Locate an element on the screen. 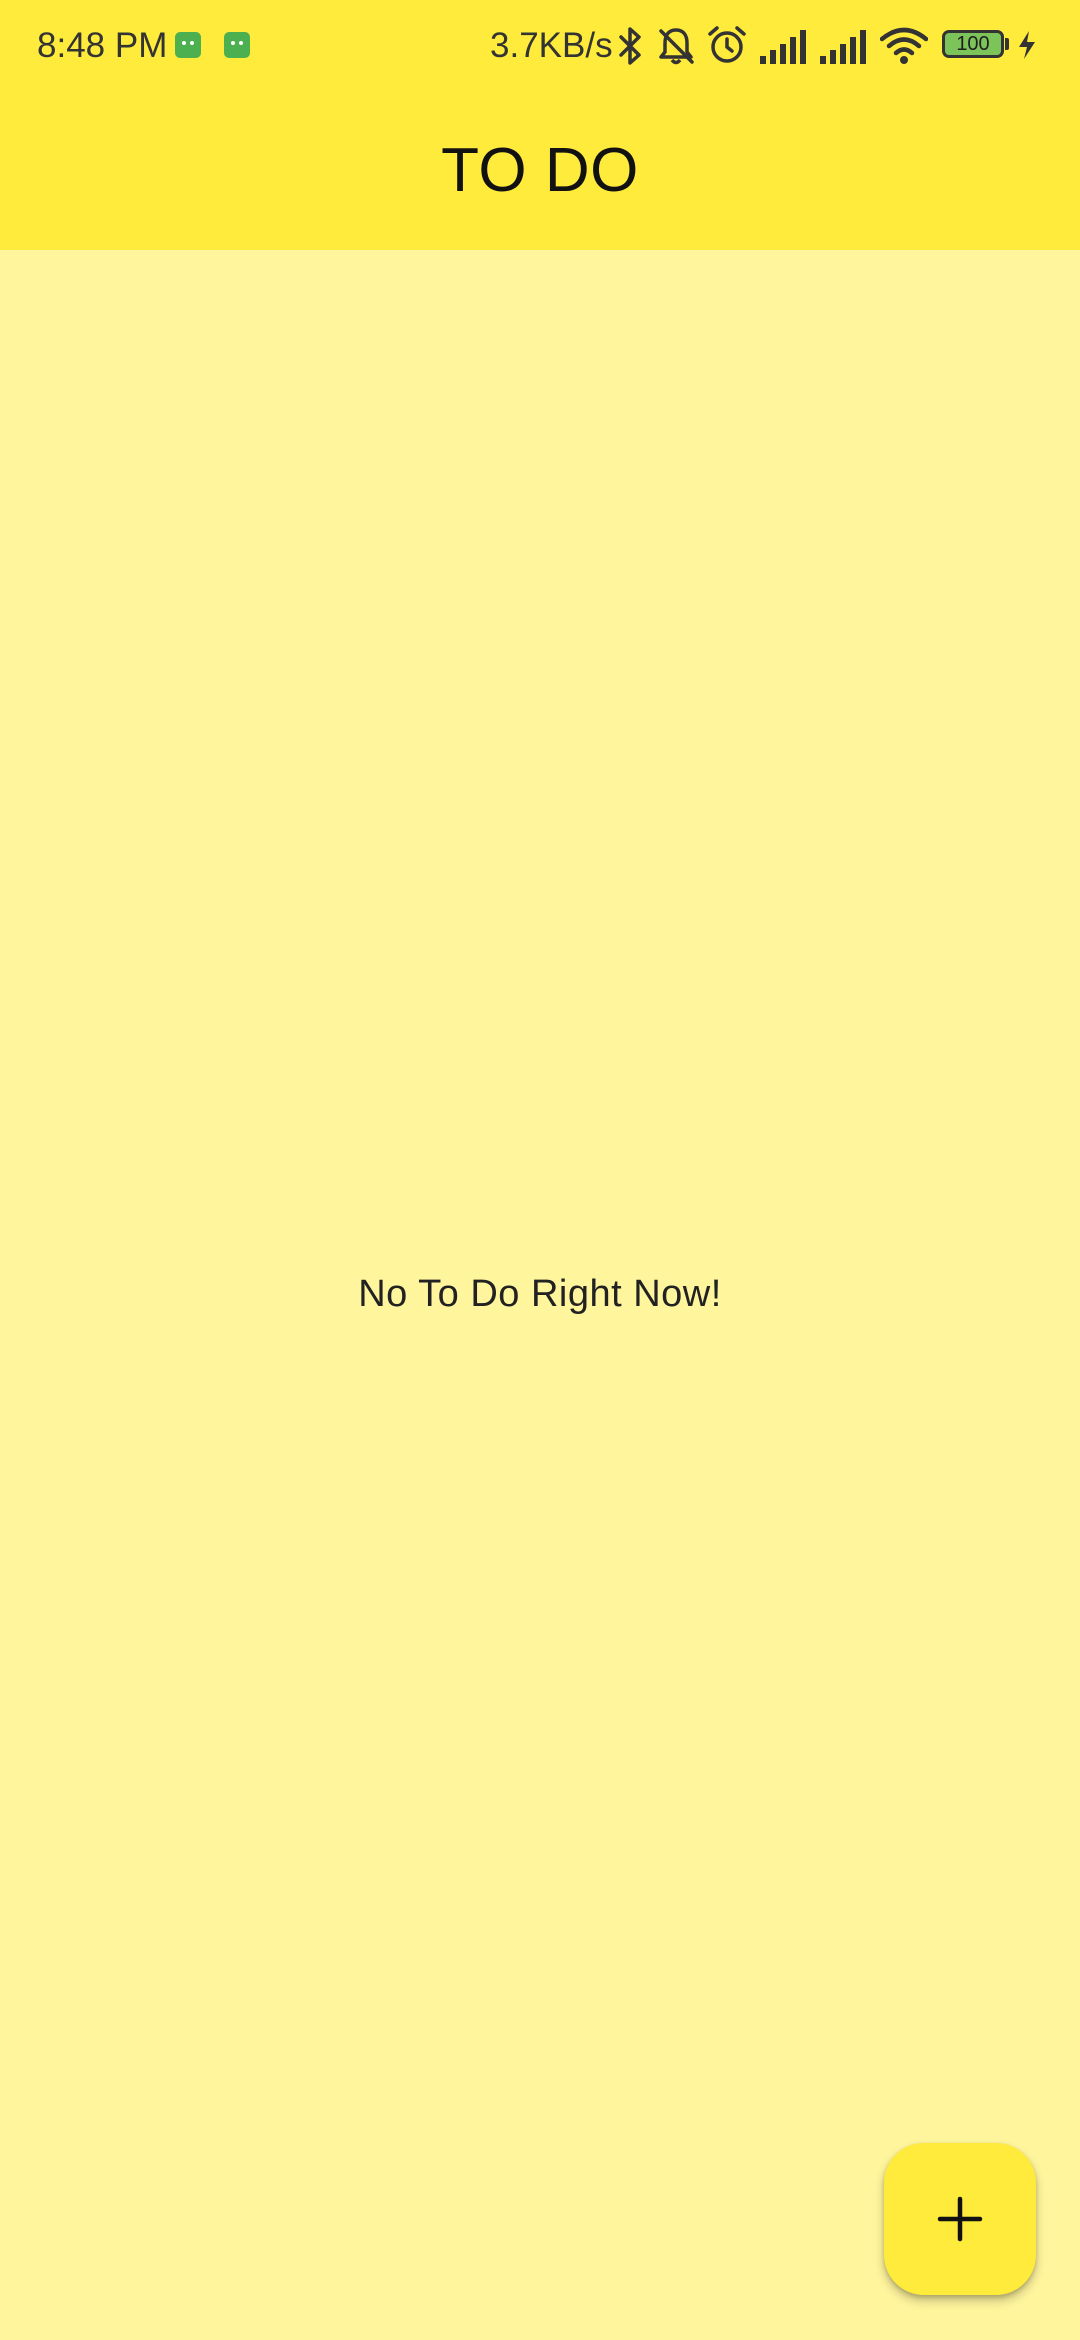  bluetooth-icon is located at coordinates (630, 46).